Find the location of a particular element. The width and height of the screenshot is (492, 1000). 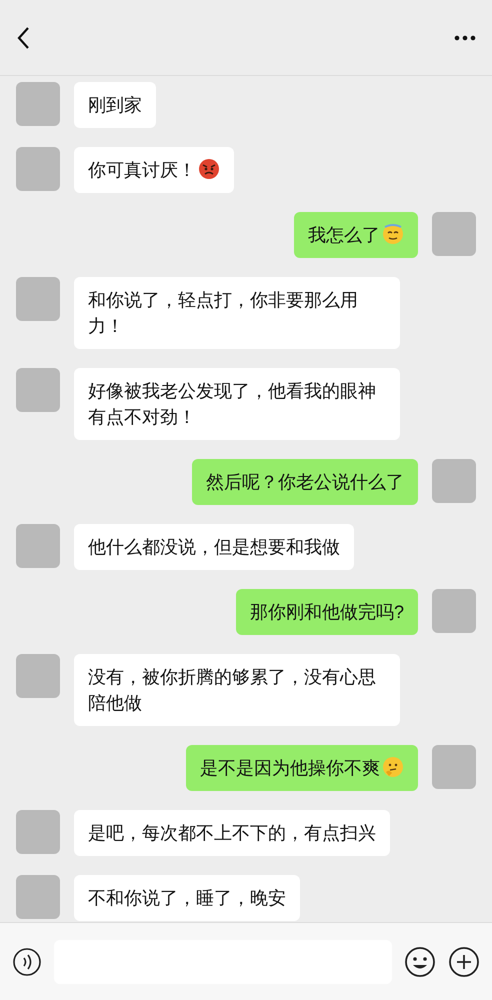

sweating-face-icon is located at coordinates (393, 234).